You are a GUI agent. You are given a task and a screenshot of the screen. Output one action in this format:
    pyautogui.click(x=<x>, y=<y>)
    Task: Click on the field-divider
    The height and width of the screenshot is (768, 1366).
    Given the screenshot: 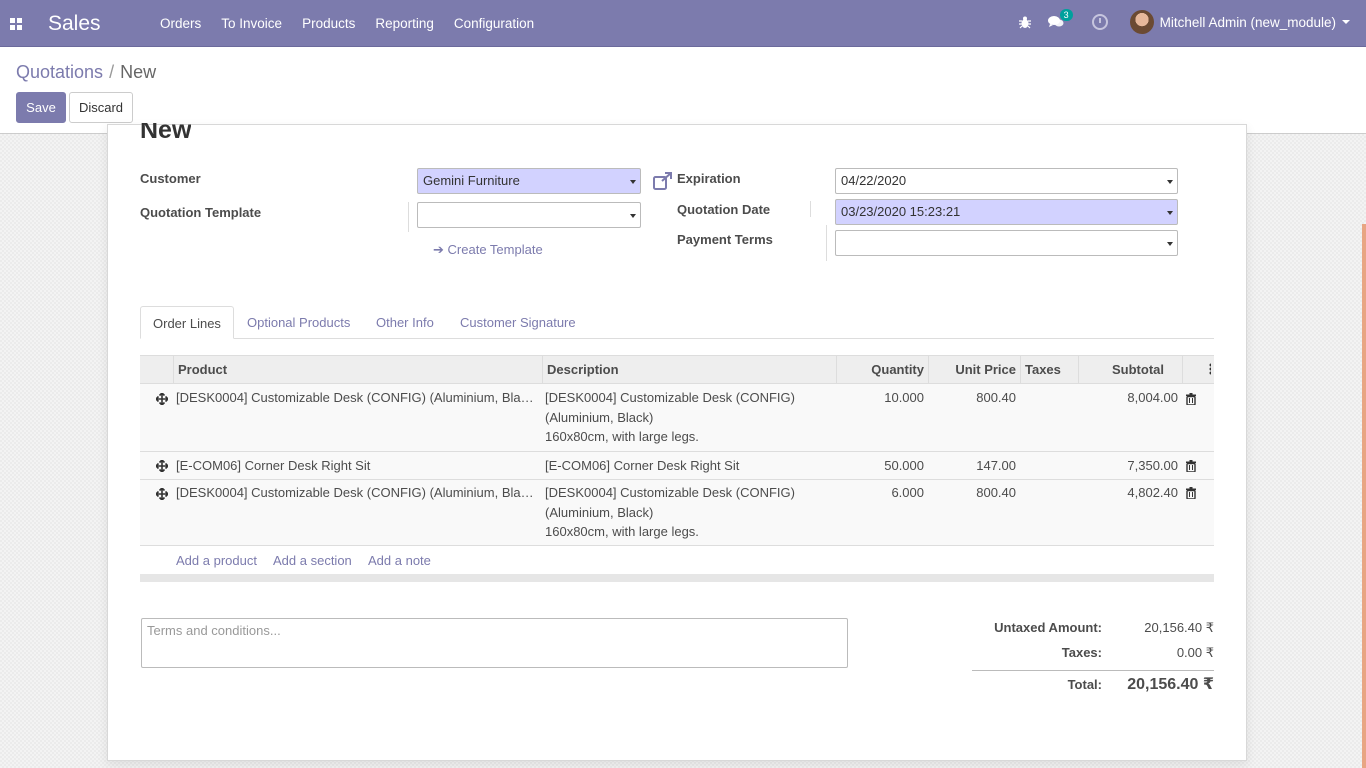 What is the action you would take?
    pyautogui.click(x=826, y=243)
    